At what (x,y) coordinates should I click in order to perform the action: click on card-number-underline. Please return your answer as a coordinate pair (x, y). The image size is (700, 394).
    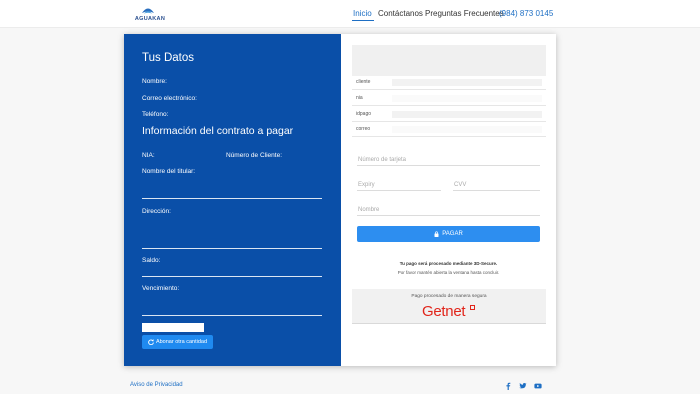
    Looking at the image, I should click on (448, 165).